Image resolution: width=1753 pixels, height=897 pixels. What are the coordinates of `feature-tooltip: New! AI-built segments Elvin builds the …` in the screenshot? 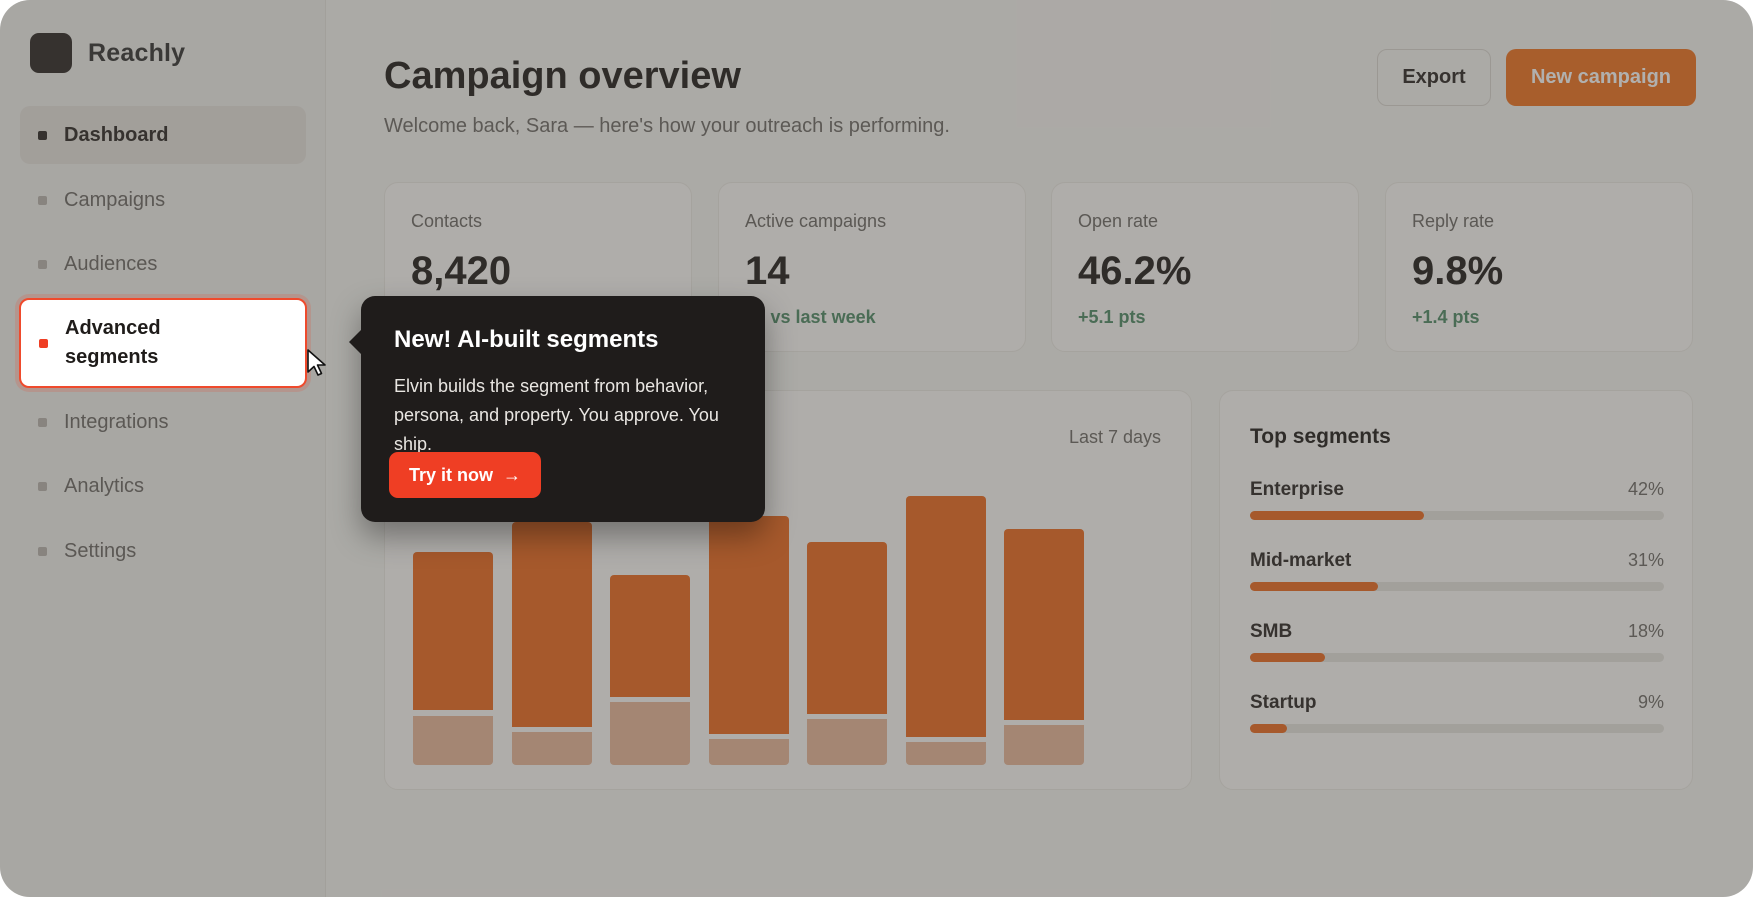 It's located at (557, 409).